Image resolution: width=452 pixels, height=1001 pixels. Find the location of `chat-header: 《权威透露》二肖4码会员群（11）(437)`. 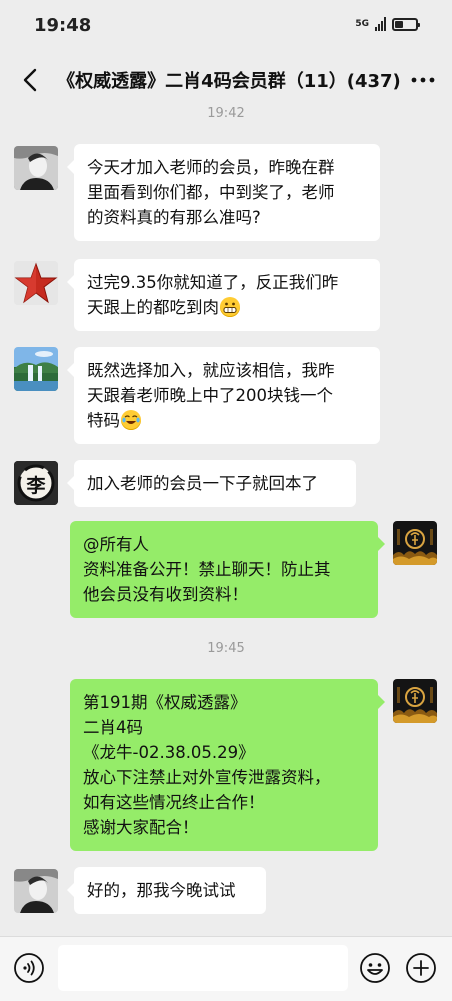

chat-header: 《权威透露》二肖4码会员群（11）(437) is located at coordinates (226, 80).